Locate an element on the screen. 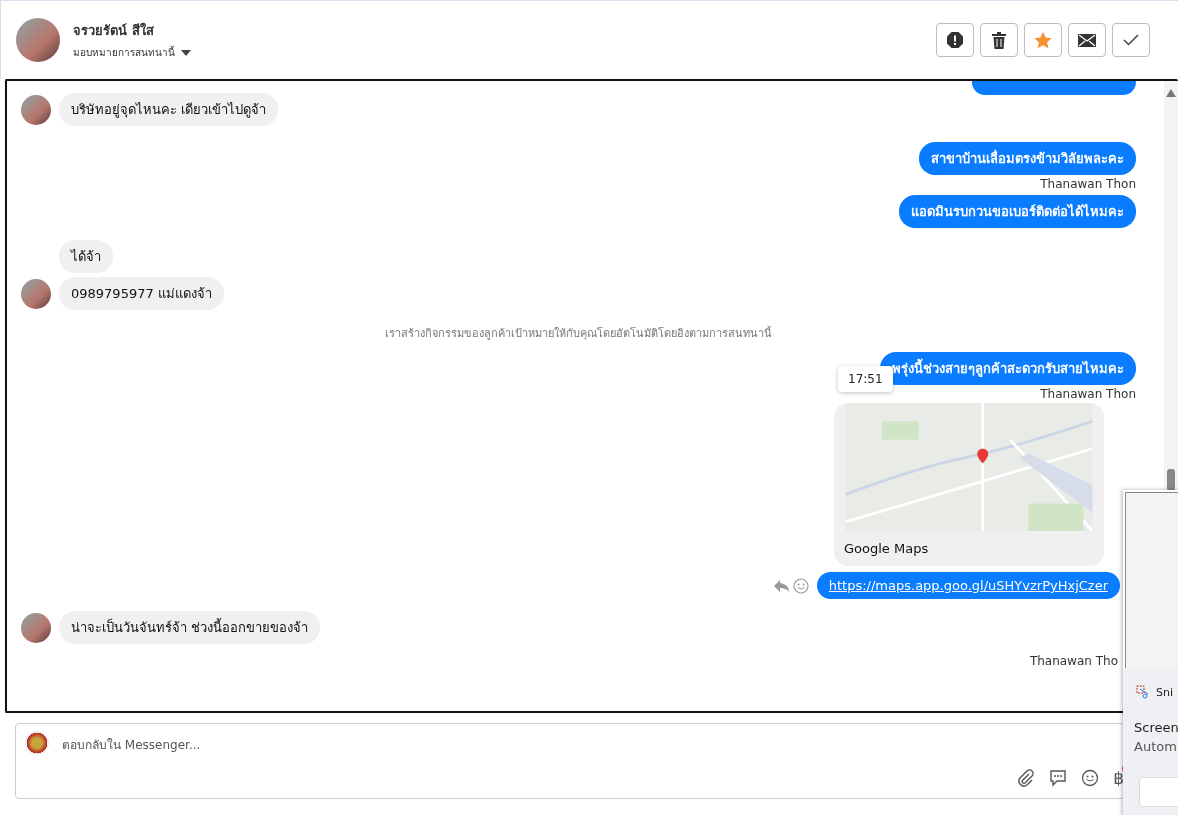 This screenshot has width=1178, height=815. mail-button is located at coordinates (1087, 40).